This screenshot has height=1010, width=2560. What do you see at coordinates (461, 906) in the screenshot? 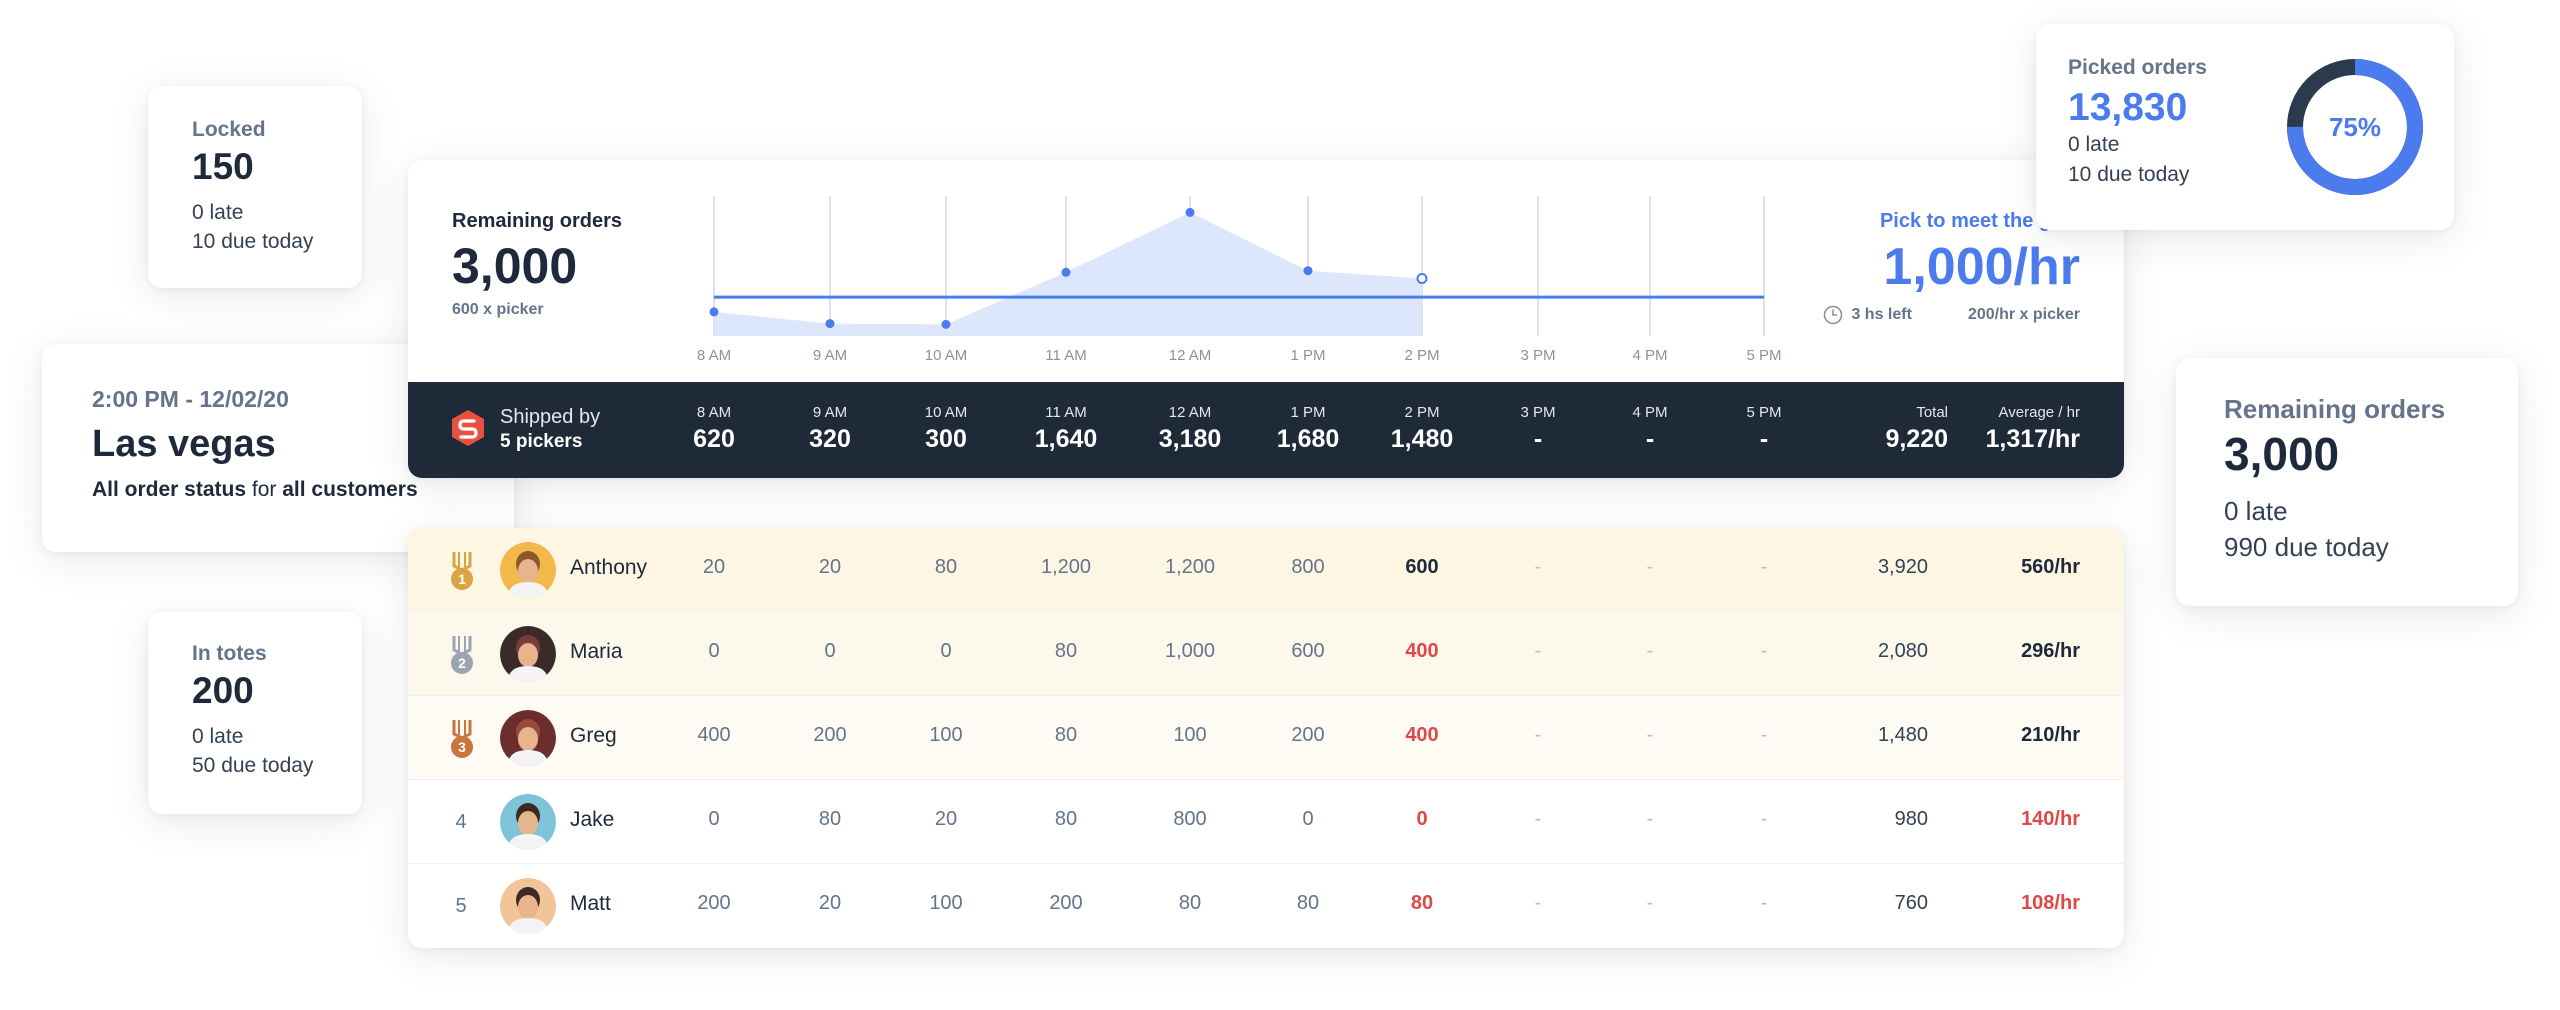
I see `rank-number: 5` at bounding box center [461, 906].